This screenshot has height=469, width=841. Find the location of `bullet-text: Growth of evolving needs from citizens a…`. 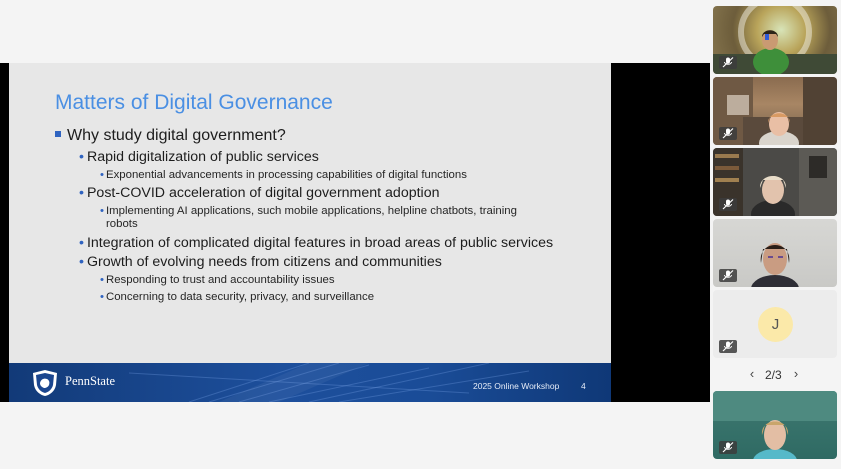

bullet-text: Growth of evolving needs from citizens a… is located at coordinates (264, 262).